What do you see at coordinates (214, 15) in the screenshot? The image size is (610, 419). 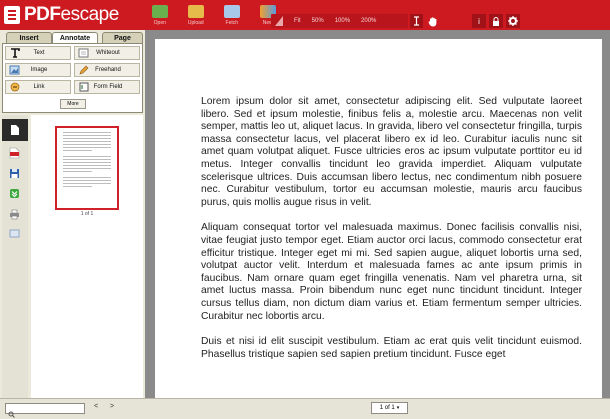 I see `file-tools: Open Upload Fetch New` at bounding box center [214, 15].